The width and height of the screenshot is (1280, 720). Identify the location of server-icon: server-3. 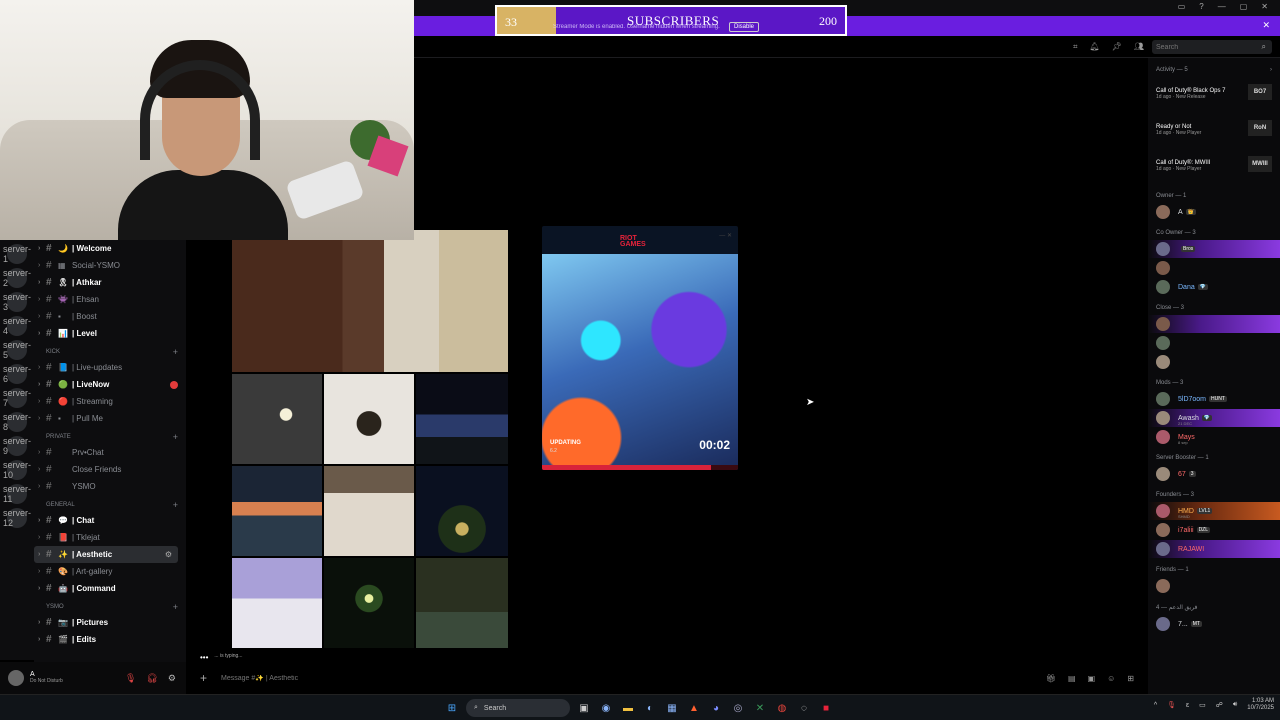
(17, 302).